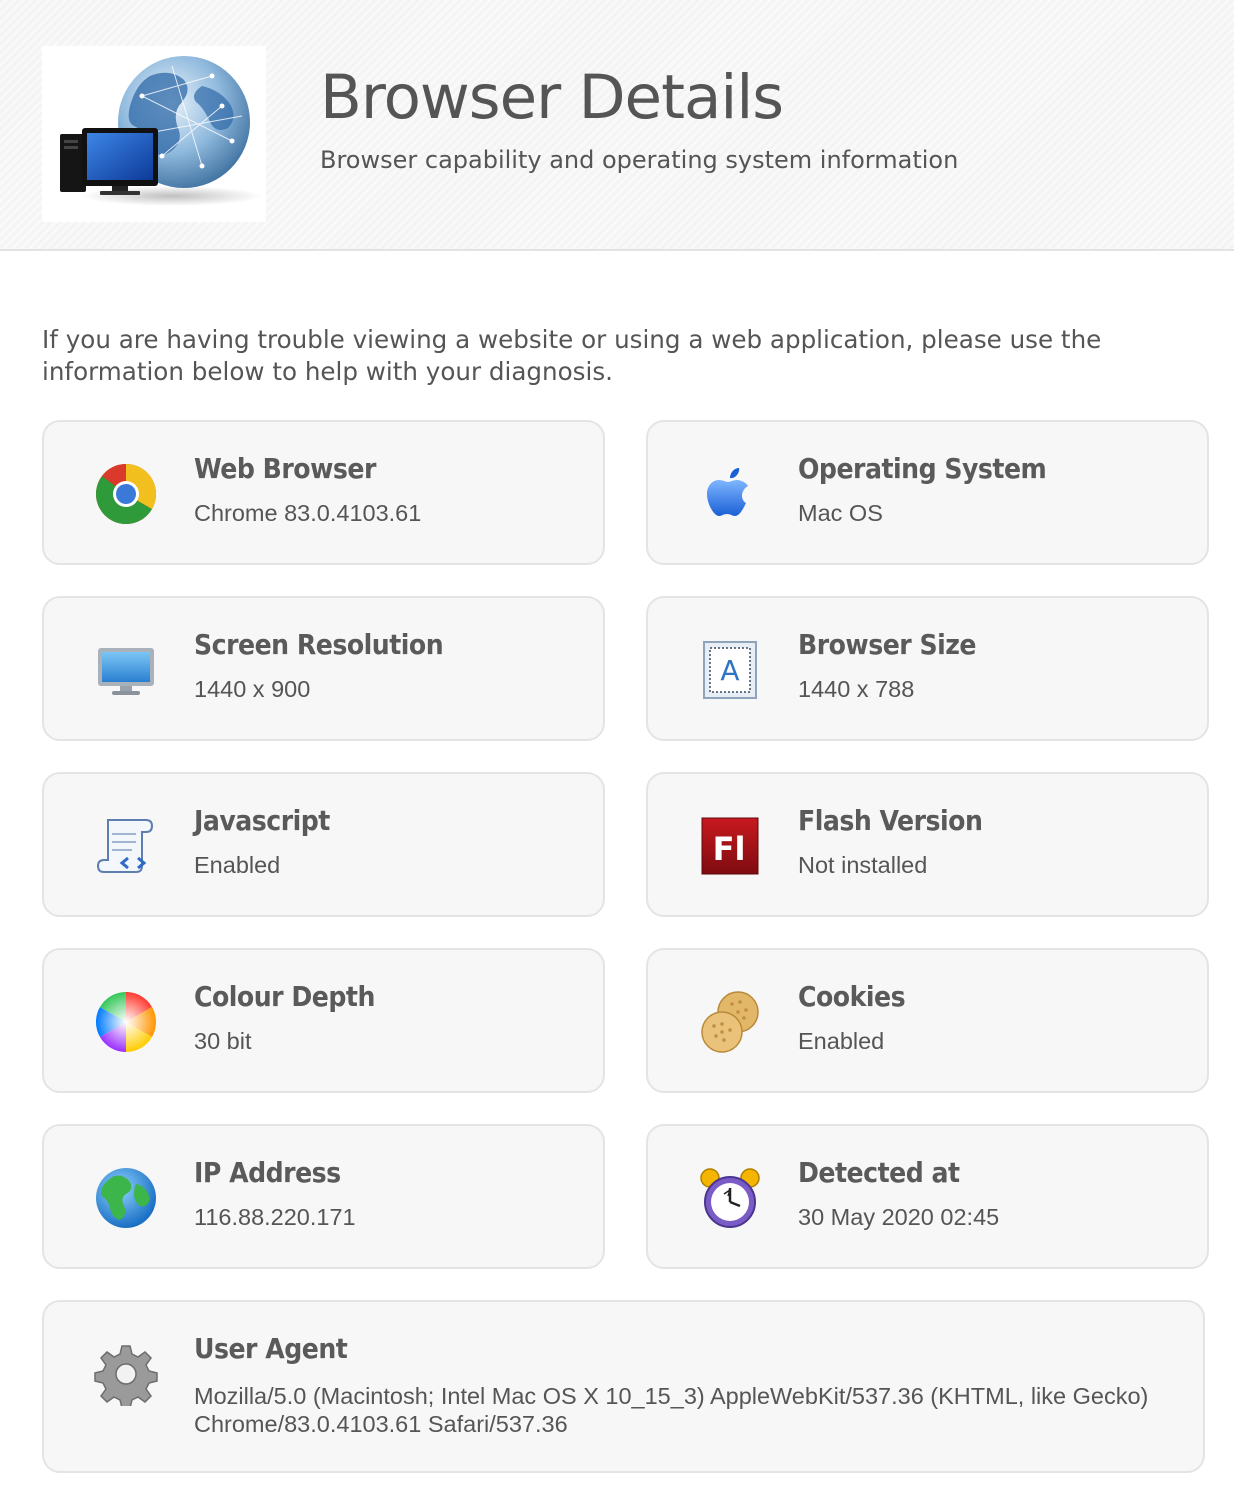  Describe the element at coordinates (126, 494) in the screenshot. I see `chrome-icon` at that location.